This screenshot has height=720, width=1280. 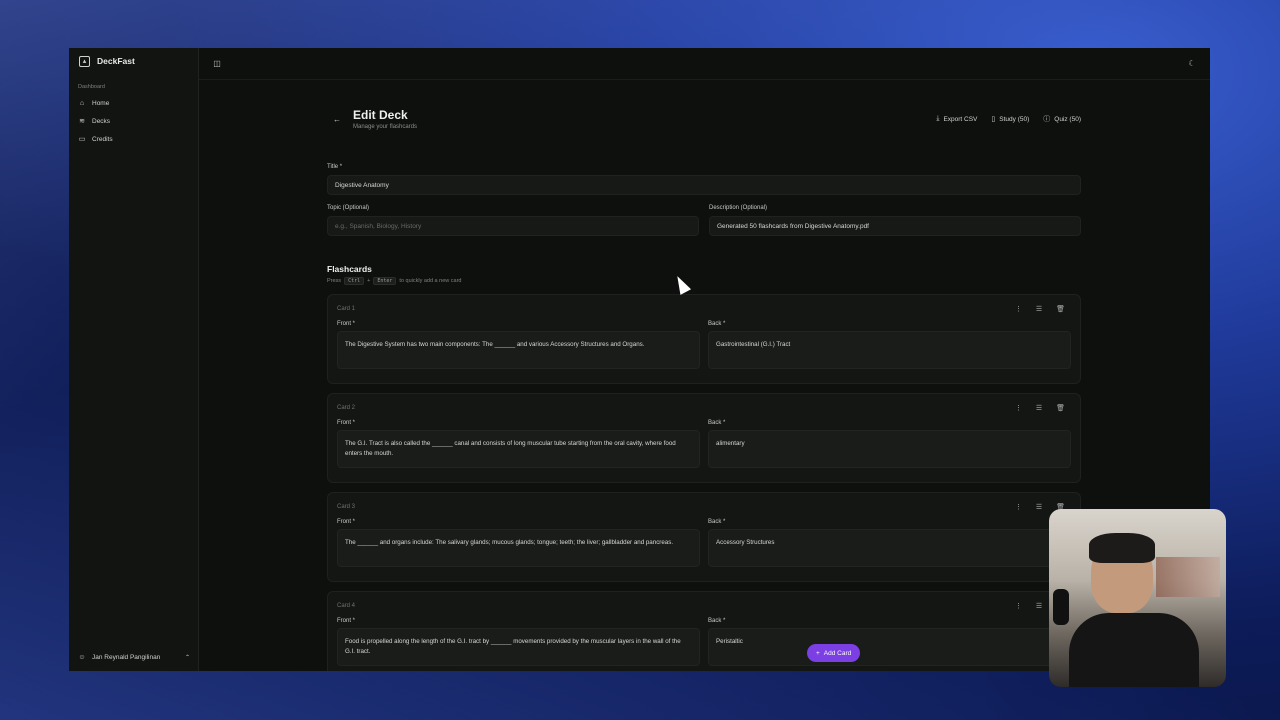 I want to click on export-csv-button: ⤓ Export CSV, so click(x=956, y=119).